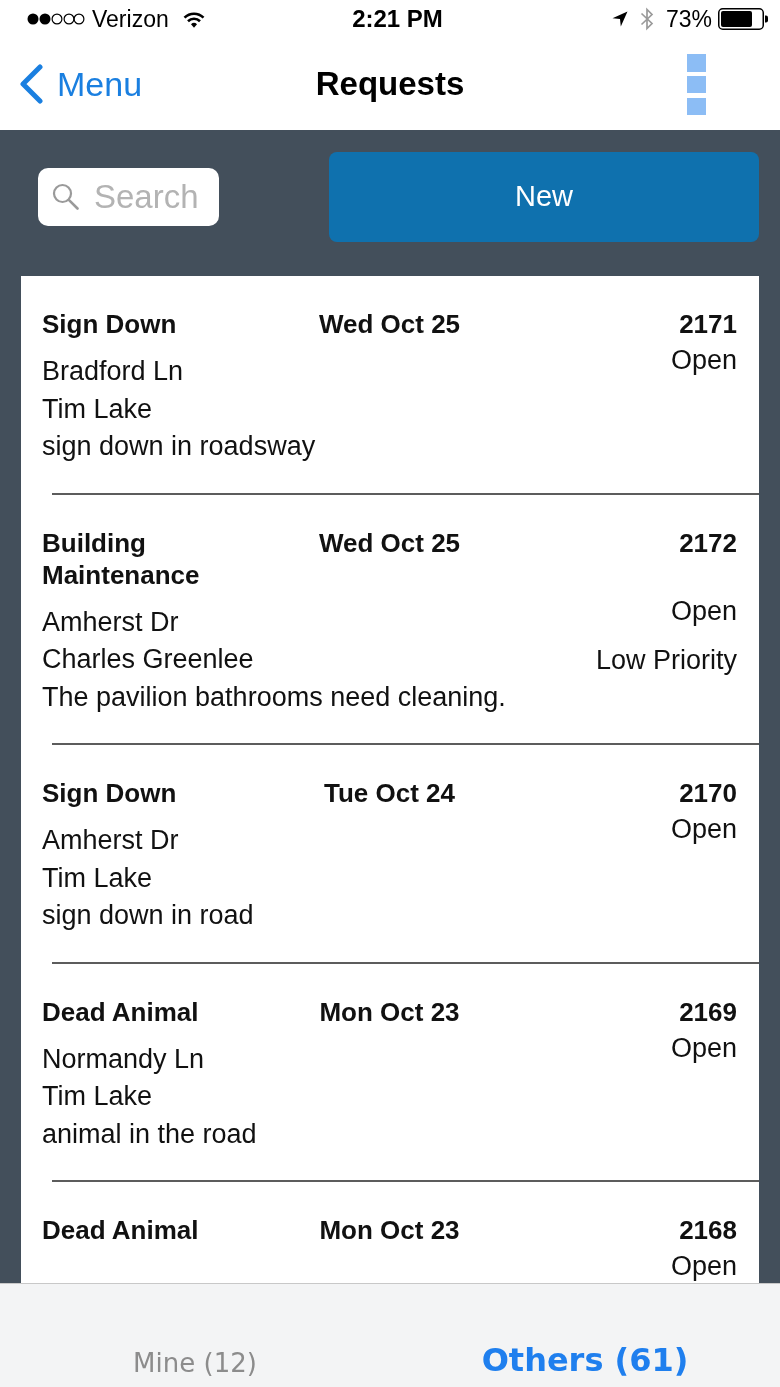 The image size is (780, 1387). I want to click on street-name: Bradford Ln, so click(113, 371).